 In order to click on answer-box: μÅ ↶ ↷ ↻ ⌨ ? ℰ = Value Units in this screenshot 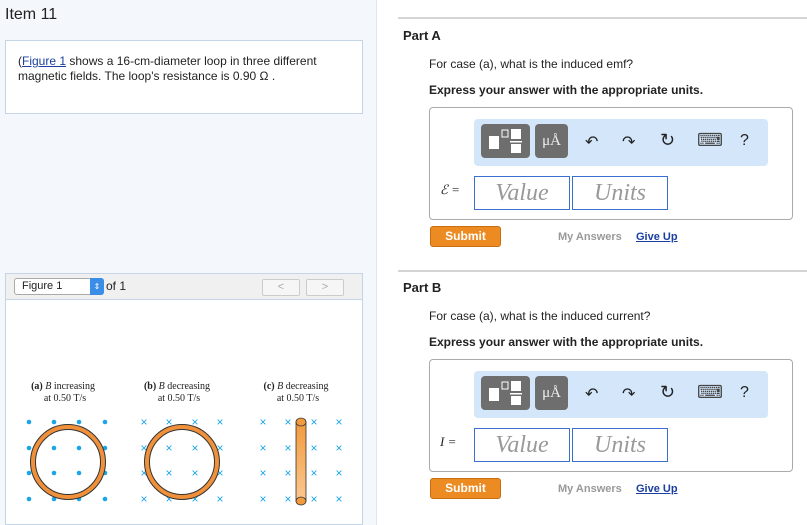, I will do `click(611, 163)`.